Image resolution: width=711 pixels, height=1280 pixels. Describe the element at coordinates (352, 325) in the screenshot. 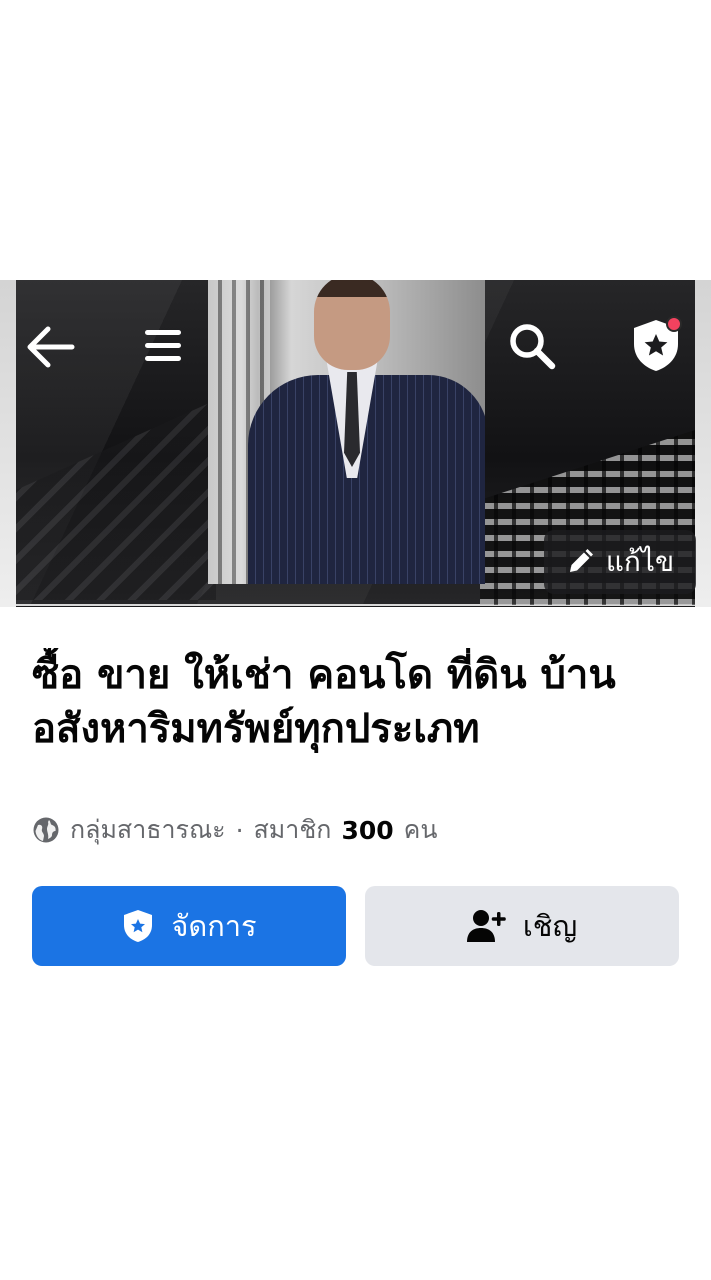

I see `photo-head` at that location.